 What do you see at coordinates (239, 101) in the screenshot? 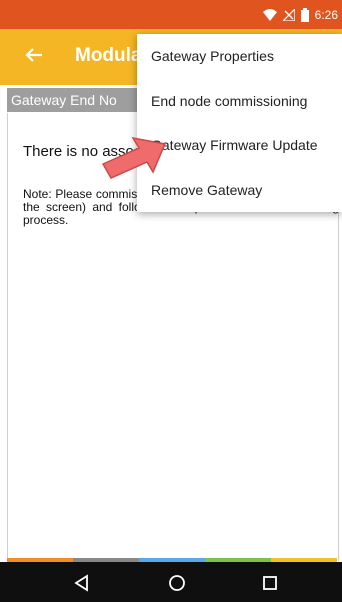
I see `menu-item-end-node-commissioning: End node commissioning` at bounding box center [239, 101].